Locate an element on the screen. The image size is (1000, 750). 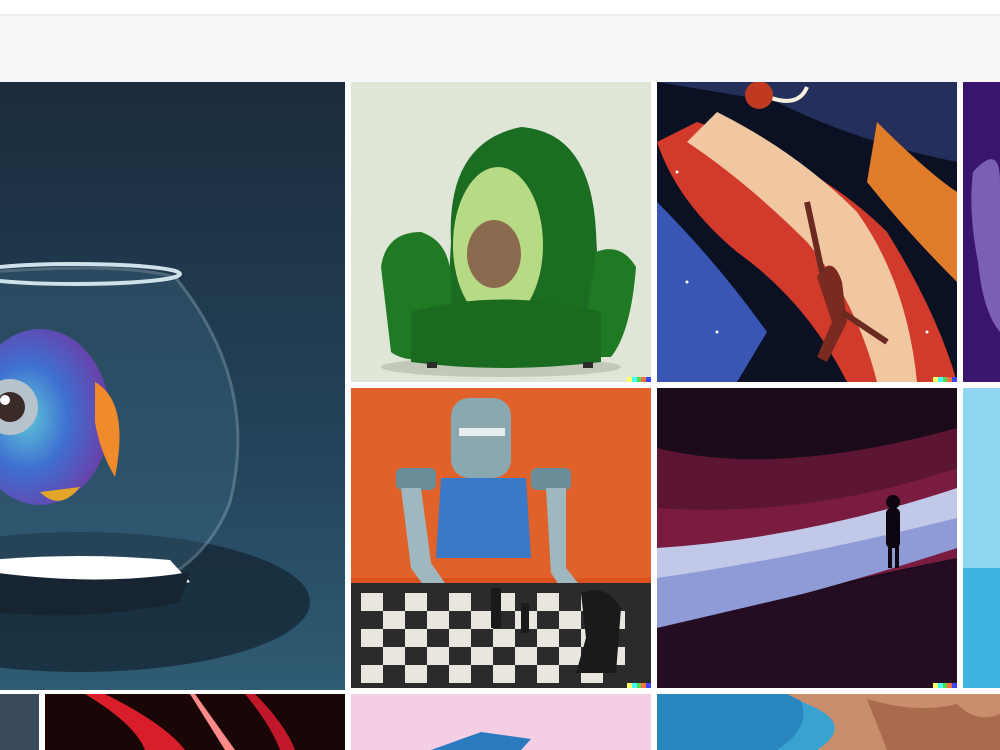
bottom-neon-image is located at coordinates (195, 722).